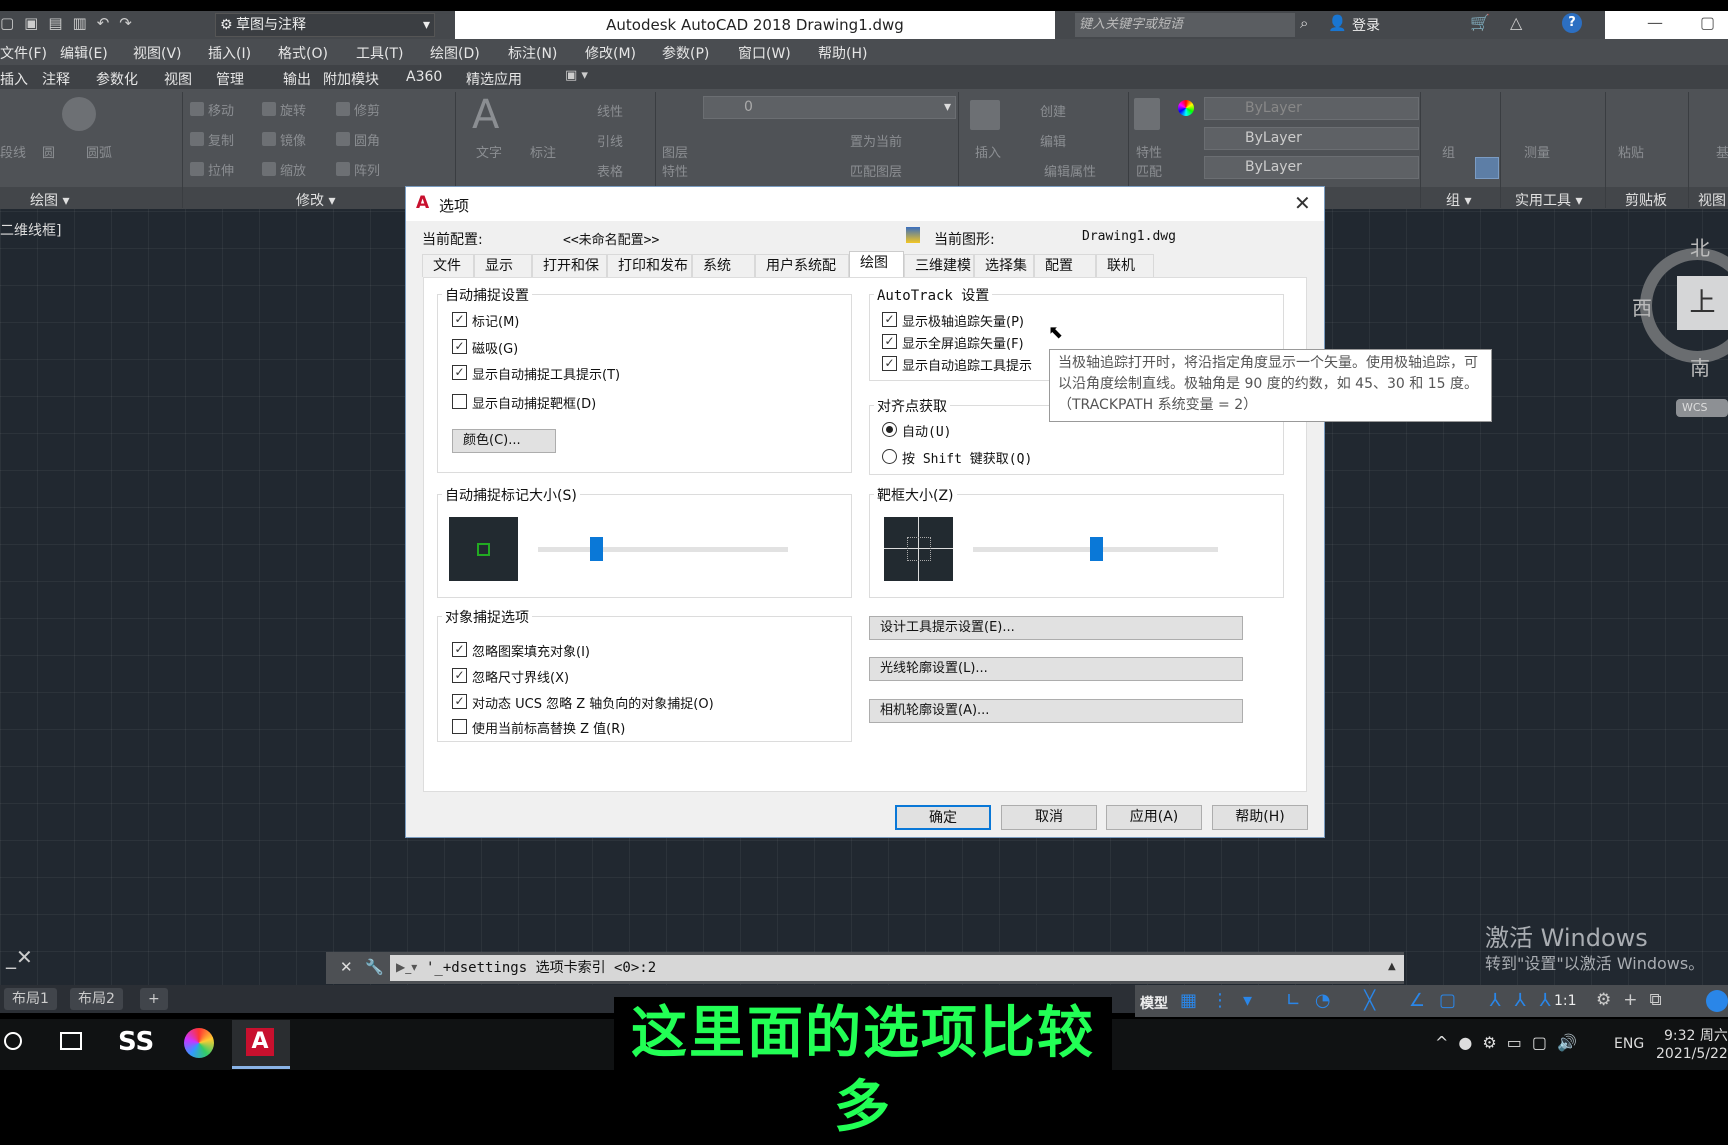  Describe the element at coordinates (685, 53) in the screenshot. I see `menu-item: 参数(P)` at that location.